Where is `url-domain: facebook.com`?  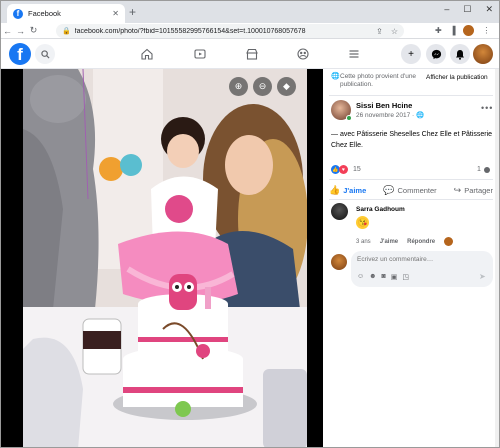 url-domain: facebook.com is located at coordinates (96, 31).